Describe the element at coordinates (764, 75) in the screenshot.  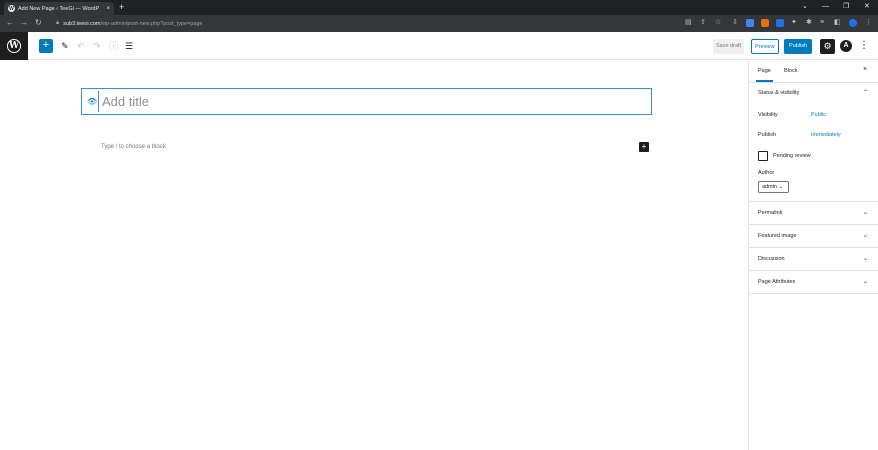
I see `tab-page: Page` at that location.